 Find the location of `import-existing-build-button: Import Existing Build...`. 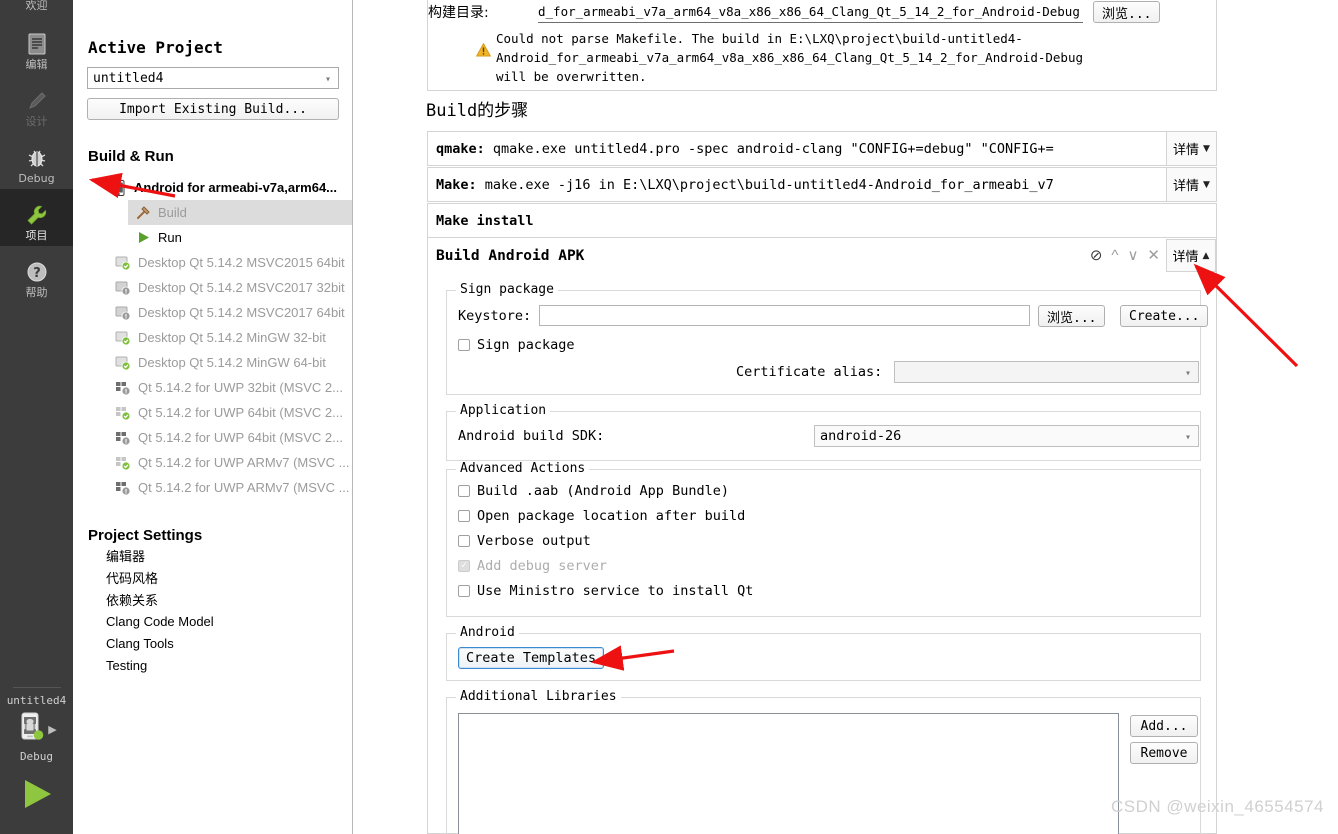

import-existing-build-button: Import Existing Build... is located at coordinates (213, 109).